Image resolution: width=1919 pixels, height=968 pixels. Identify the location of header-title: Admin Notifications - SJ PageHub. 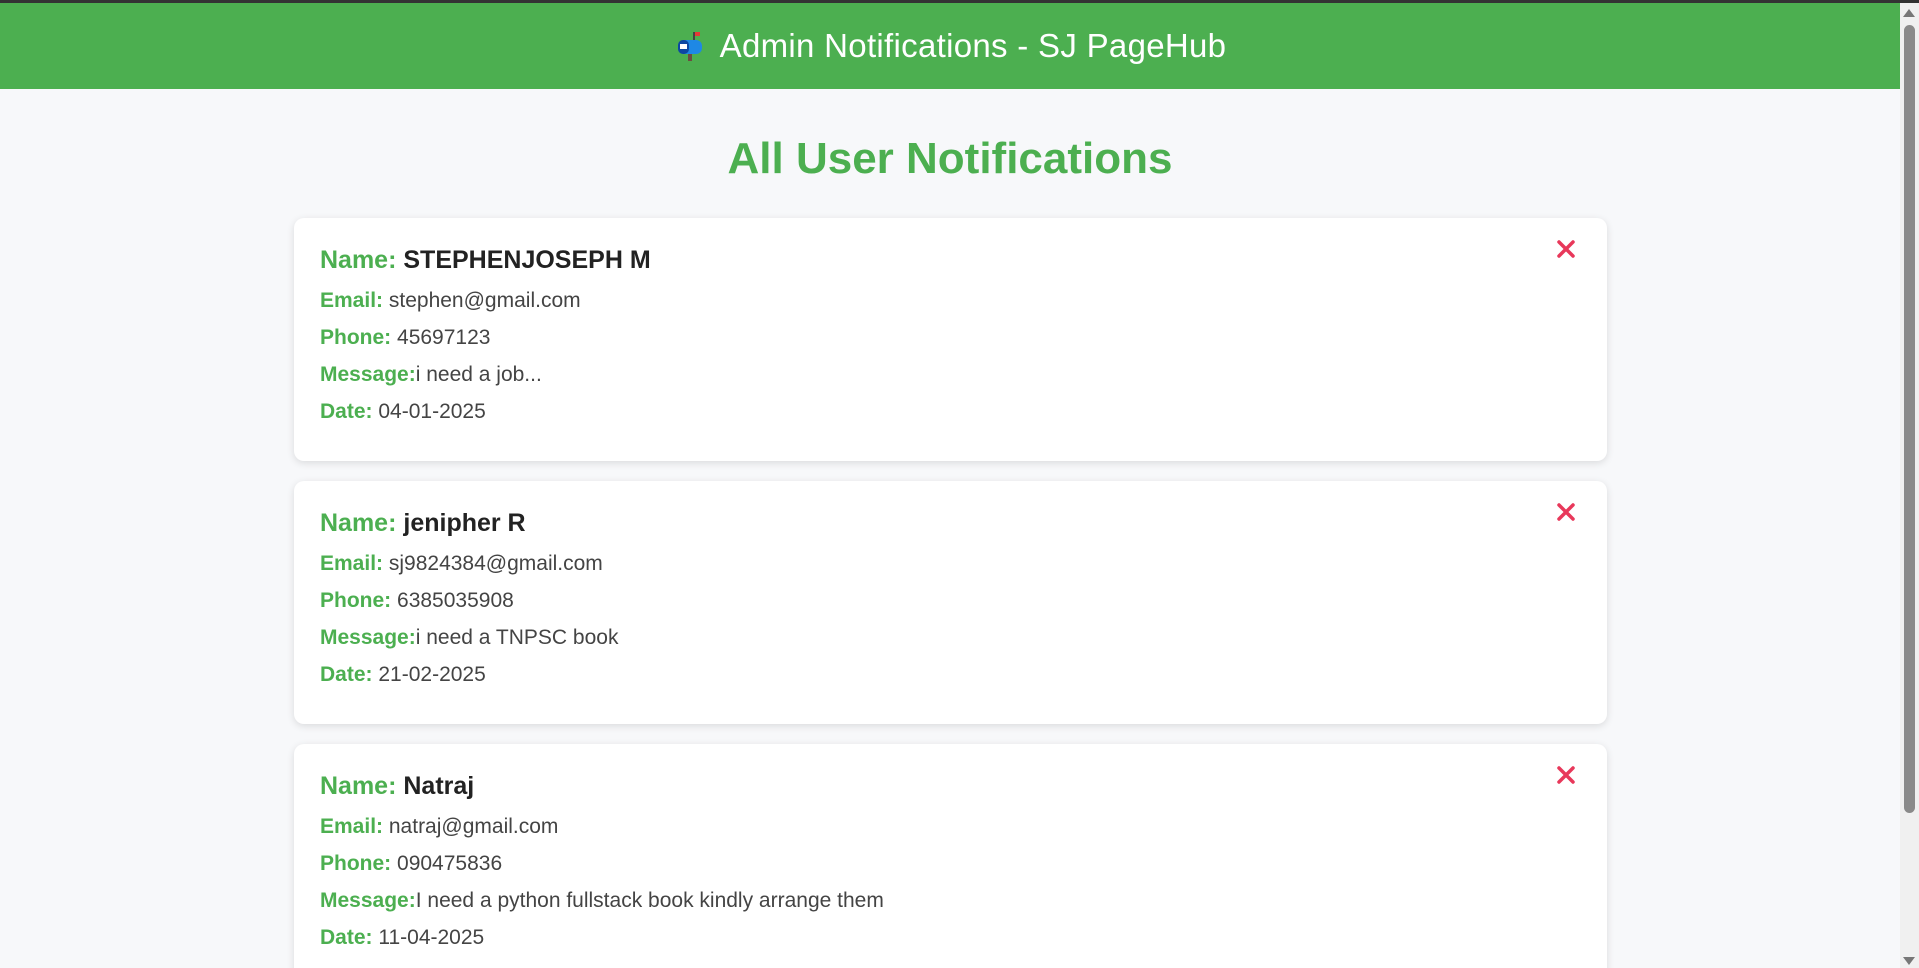
(973, 45).